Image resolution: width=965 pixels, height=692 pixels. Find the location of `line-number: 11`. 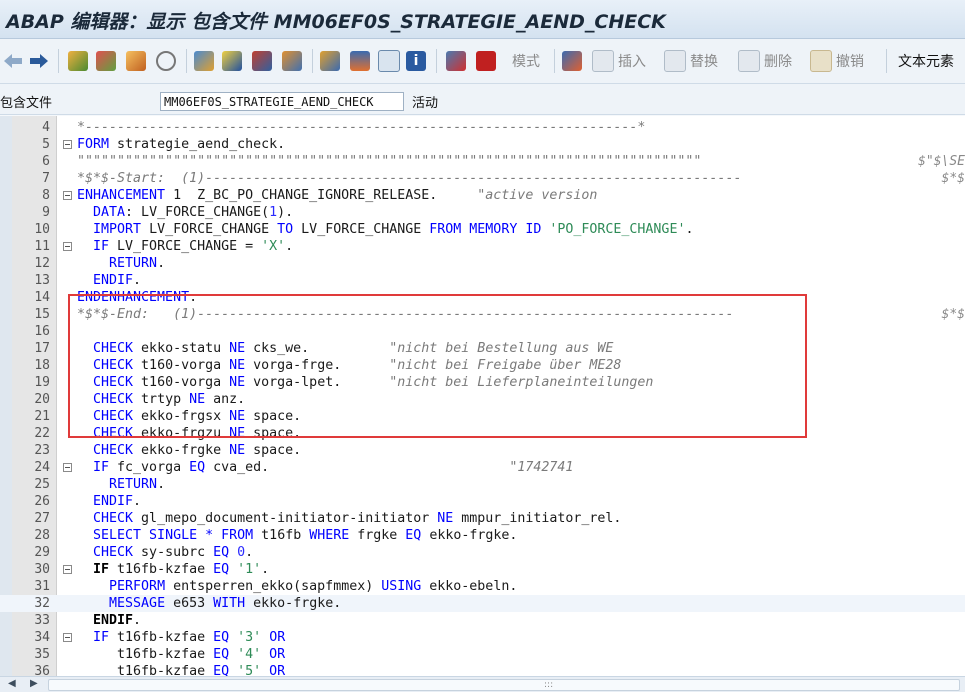

line-number: 11 is located at coordinates (42, 246).